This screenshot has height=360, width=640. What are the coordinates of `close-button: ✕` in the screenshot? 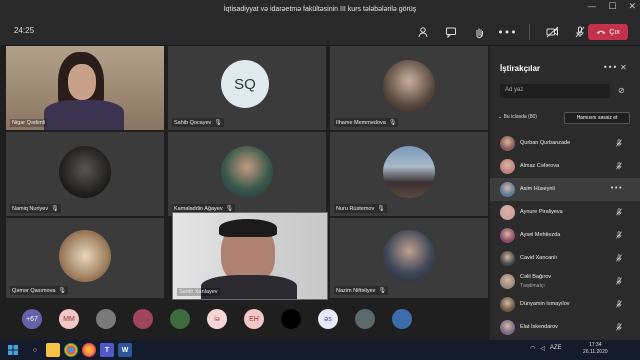 It's located at (632, 7).